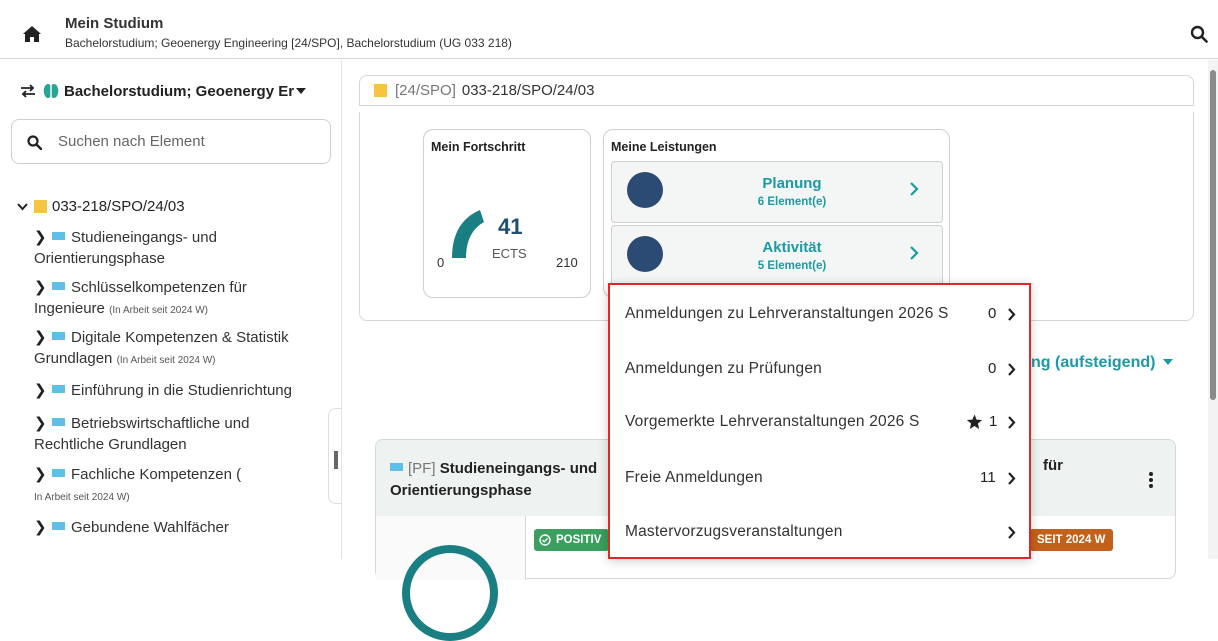  I want to click on module-title-line2: Orientierungsphase, so click(461, 490).